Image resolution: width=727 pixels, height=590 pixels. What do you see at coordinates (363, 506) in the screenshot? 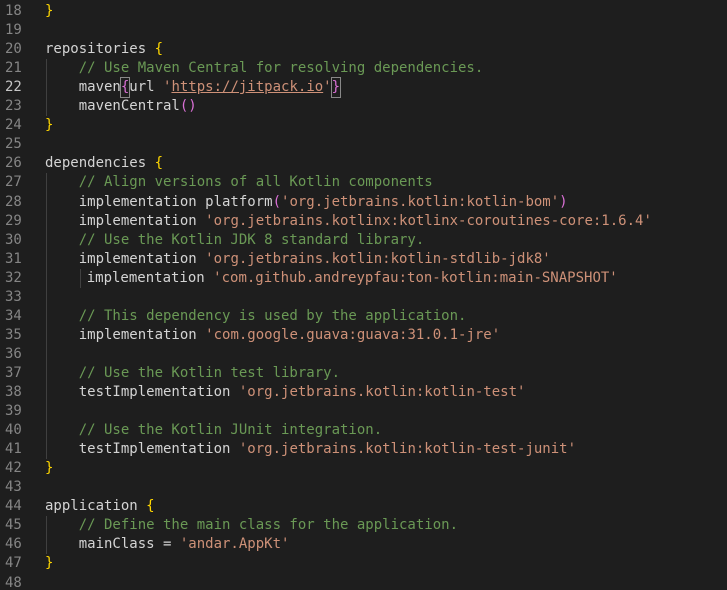
I see `code-line: 44 application {` at bounding box center [363, 506].